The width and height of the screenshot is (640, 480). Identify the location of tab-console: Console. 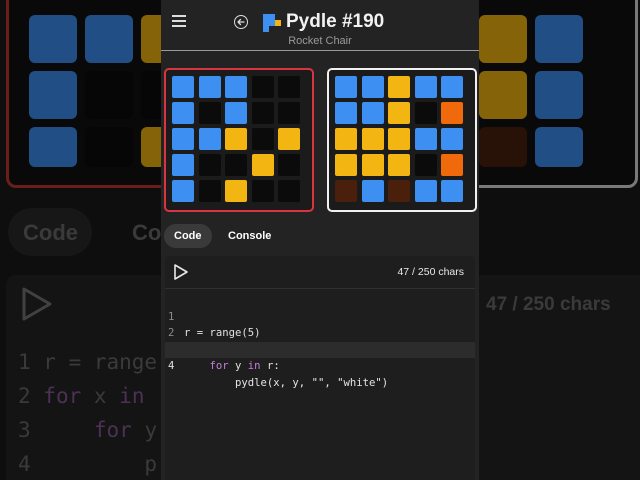
(249, 236).